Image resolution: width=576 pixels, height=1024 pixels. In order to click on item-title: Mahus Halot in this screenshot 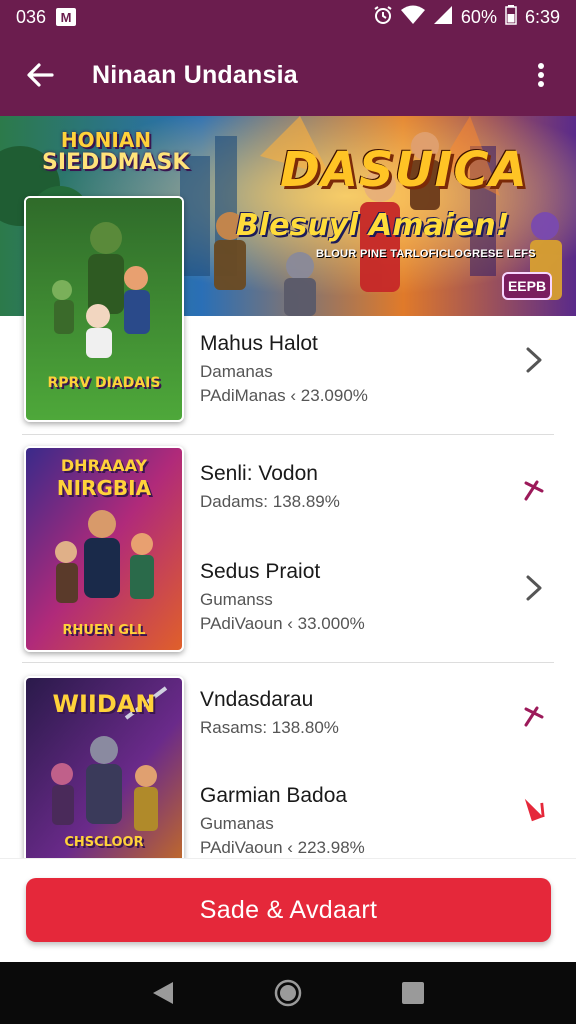, I will do `click(259, 343)`.